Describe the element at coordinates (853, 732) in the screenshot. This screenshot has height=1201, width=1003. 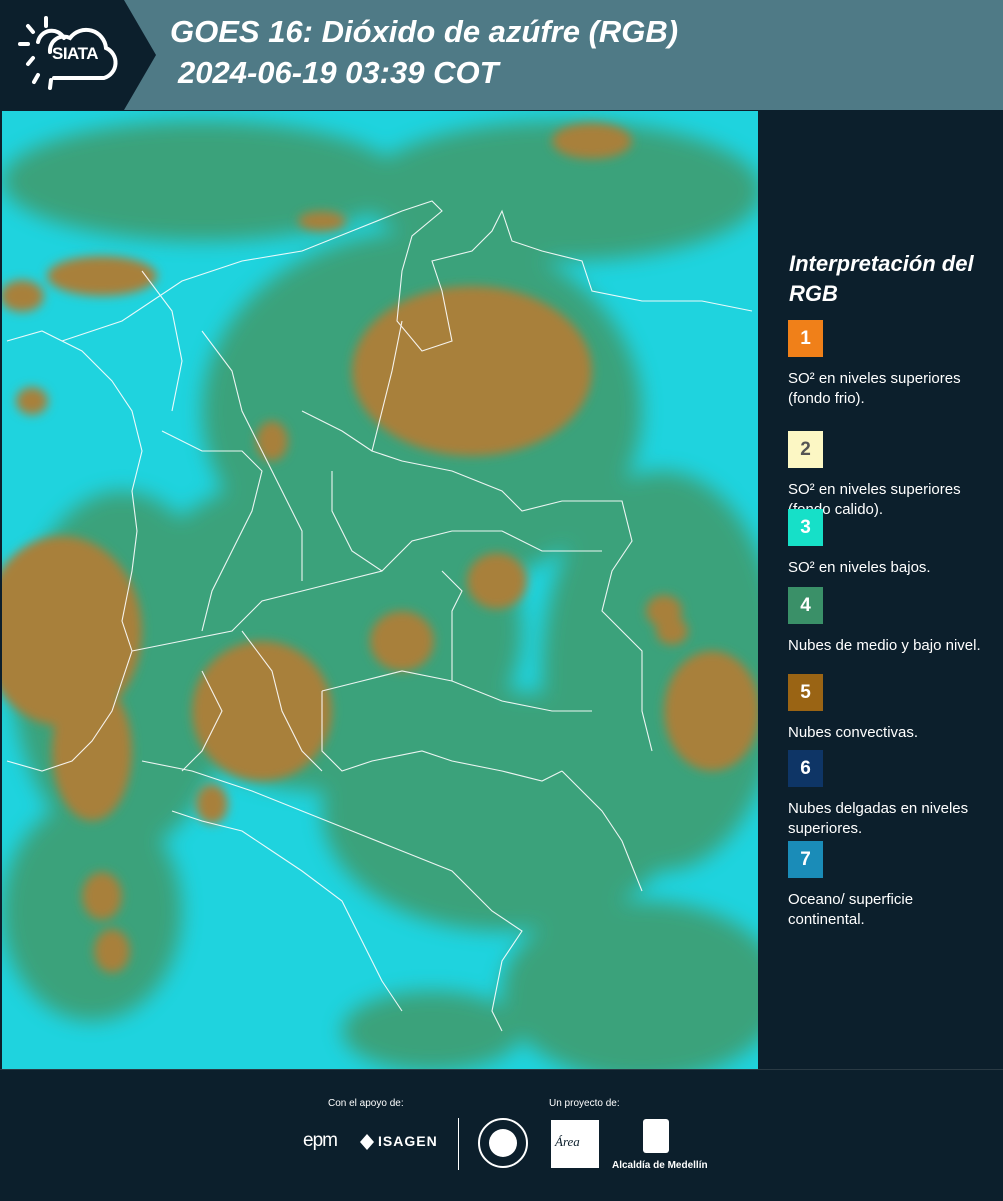
I see `legend-label: Nubes convectivas.` at that location.